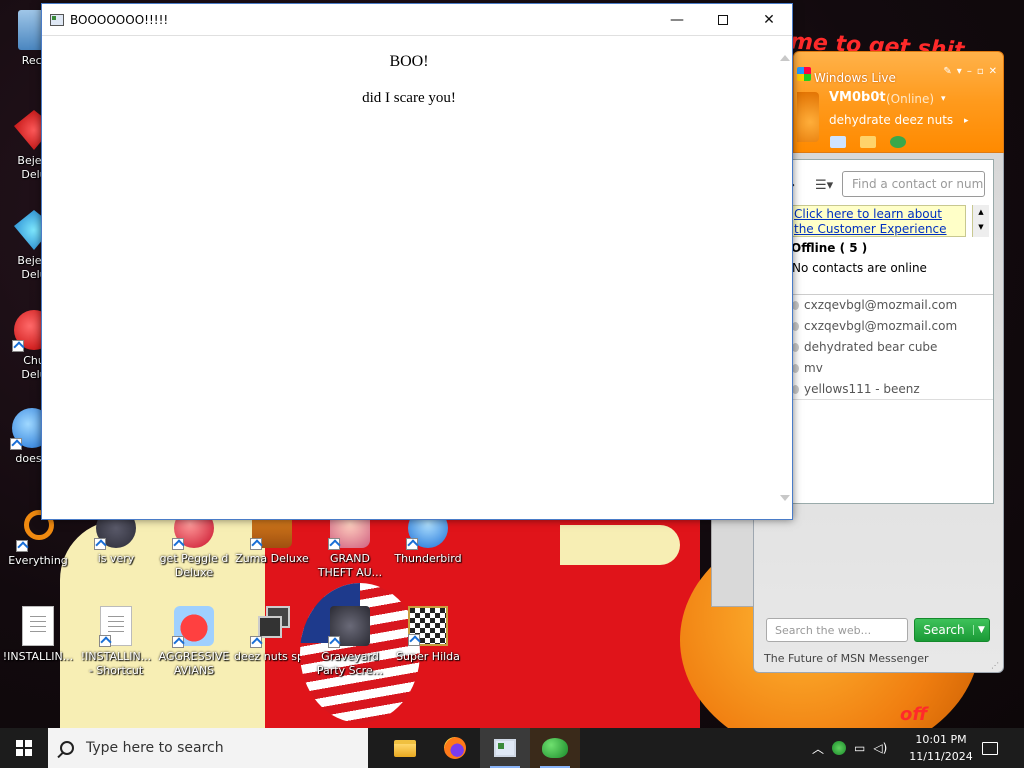 Image resolution: width=1024 pixels, height=768 pixels. What do you see at coordinates (849, 748) in the screenshot?
I see `system-tray: ︿ ▭ ◁)` at bounding box center [849, 748].